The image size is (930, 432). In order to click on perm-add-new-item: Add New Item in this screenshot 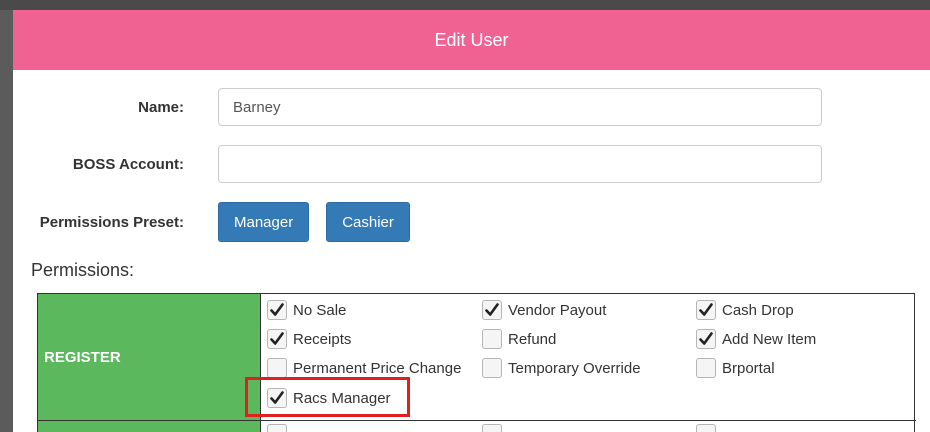, I will do `click(756, 339)`.